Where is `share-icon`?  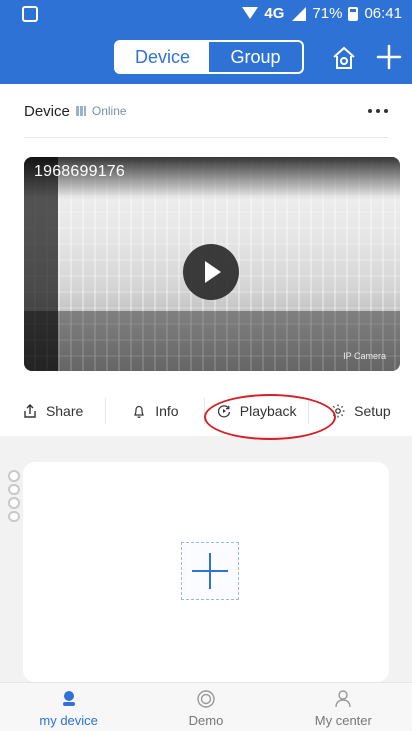 share-icon is located at coordinates (30, 411).